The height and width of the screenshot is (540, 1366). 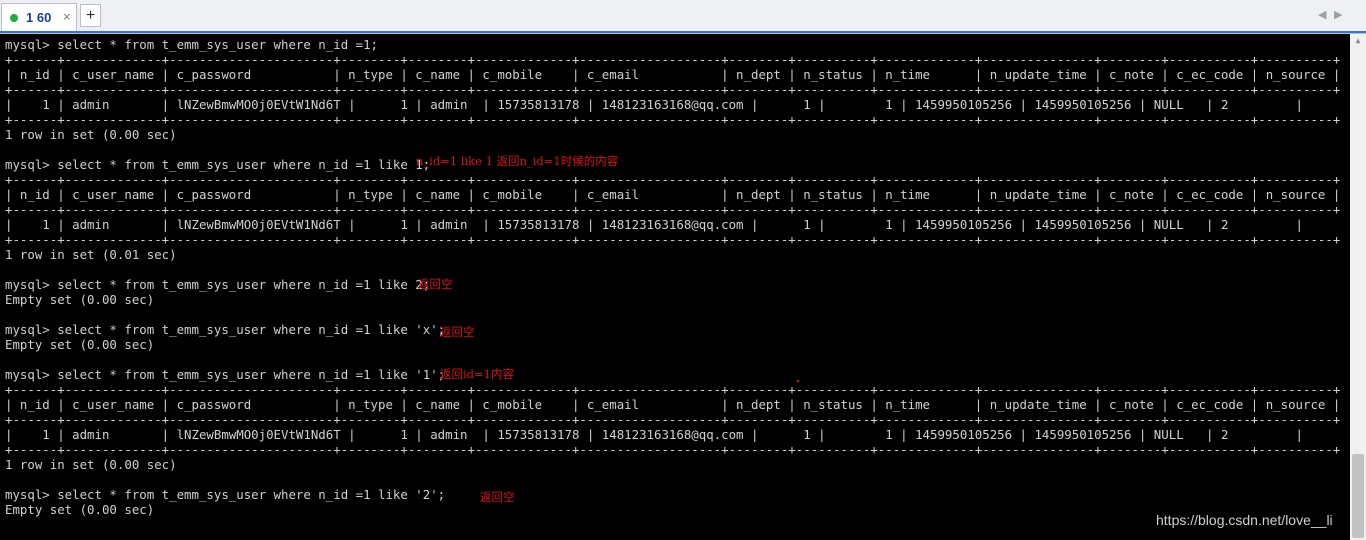 What do you see at coordinates (90, 15) in the screenshot?
I see `new-tab-button: +` at bounding box center [90, 15].